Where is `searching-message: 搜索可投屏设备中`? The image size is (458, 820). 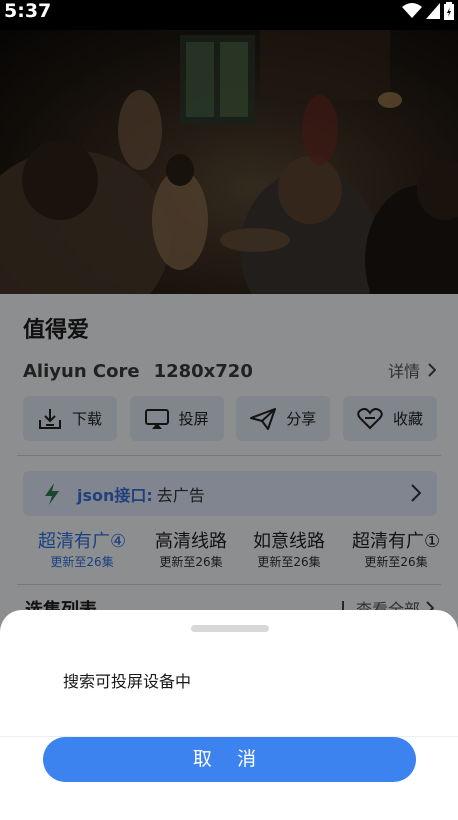
searching-message: 搜索可投屏设备中 is located at coordinates (127, 681).